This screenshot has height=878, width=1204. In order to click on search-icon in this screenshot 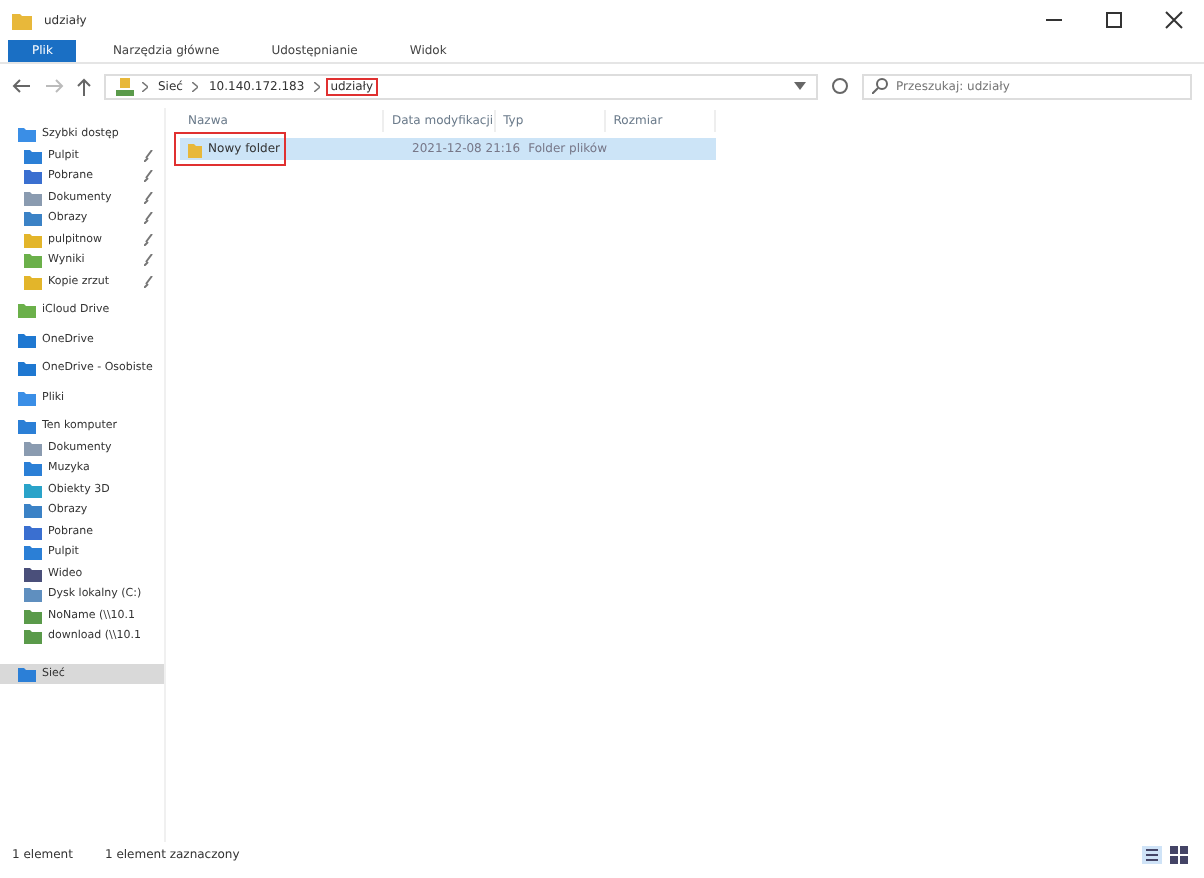, I will do `click(880, 86)`.